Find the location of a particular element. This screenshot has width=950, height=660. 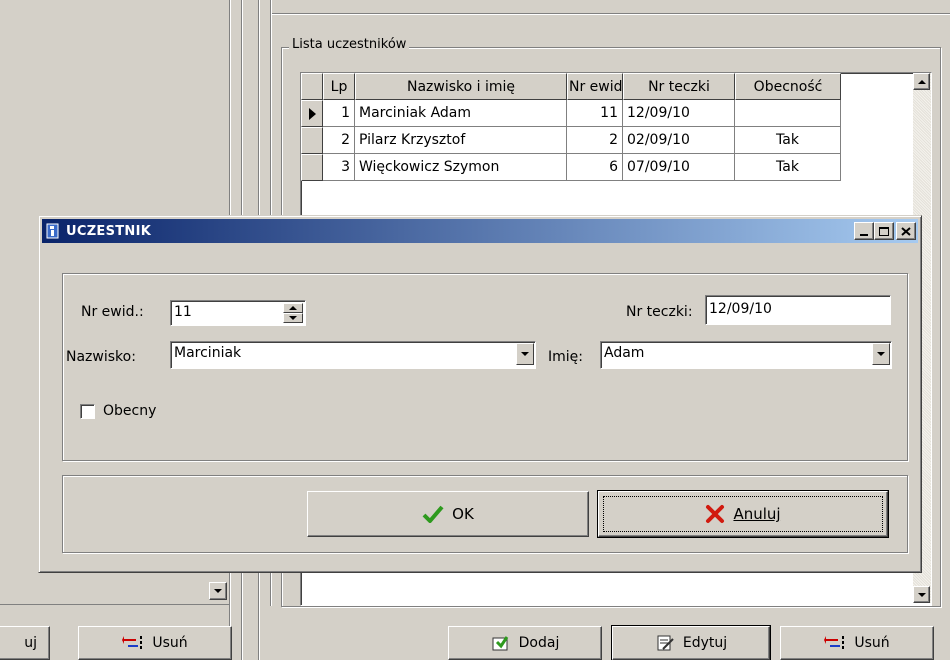

cancel-button: Anuluj is located at coordinates (743, 514).